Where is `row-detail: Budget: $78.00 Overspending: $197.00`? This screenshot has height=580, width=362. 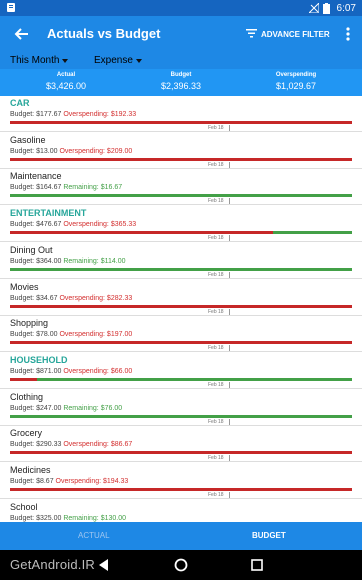 row-detail: Budget: $78.00 Overspending: $197.00 is located at coordinates (71, 334).